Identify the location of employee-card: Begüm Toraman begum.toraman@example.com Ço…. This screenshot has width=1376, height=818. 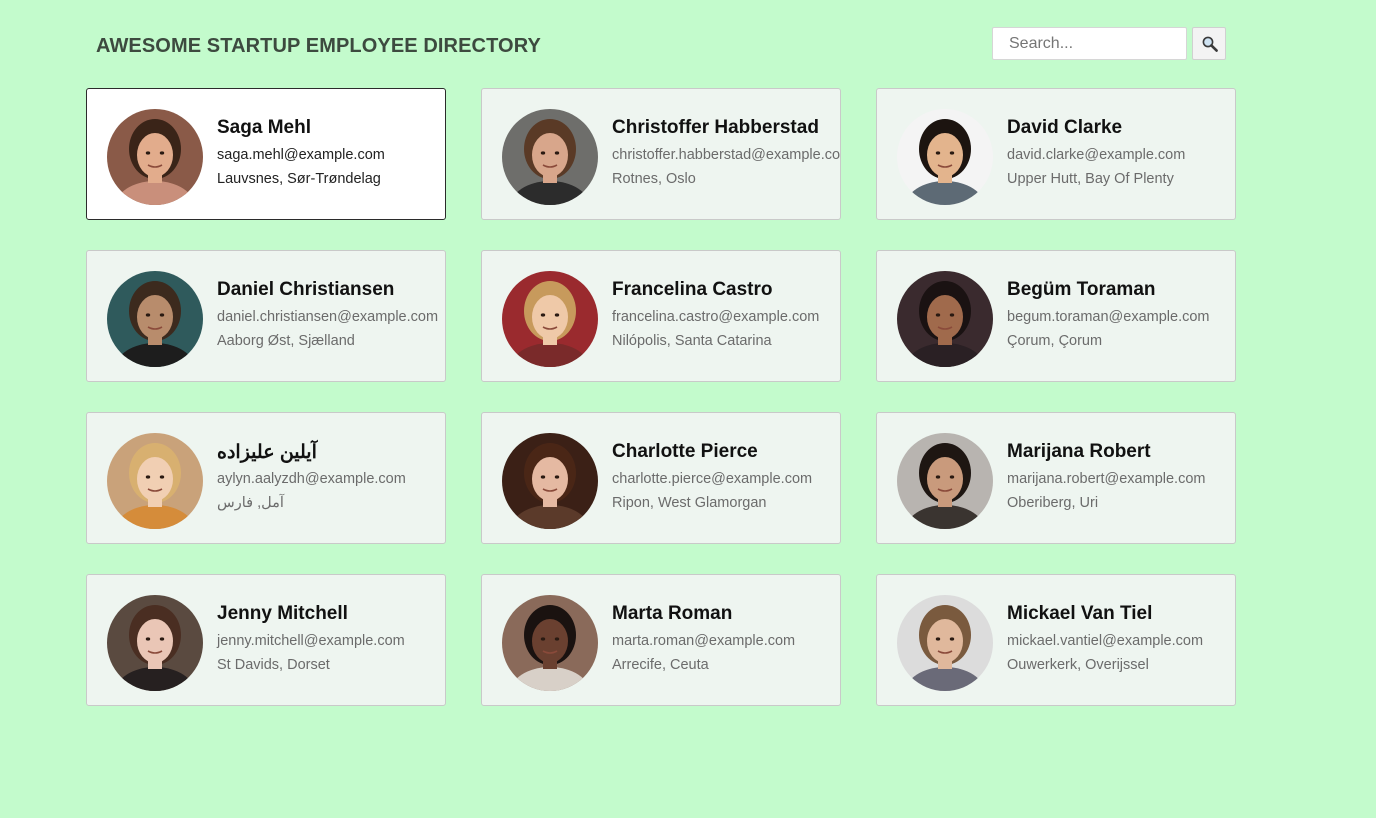
(1056, 316).